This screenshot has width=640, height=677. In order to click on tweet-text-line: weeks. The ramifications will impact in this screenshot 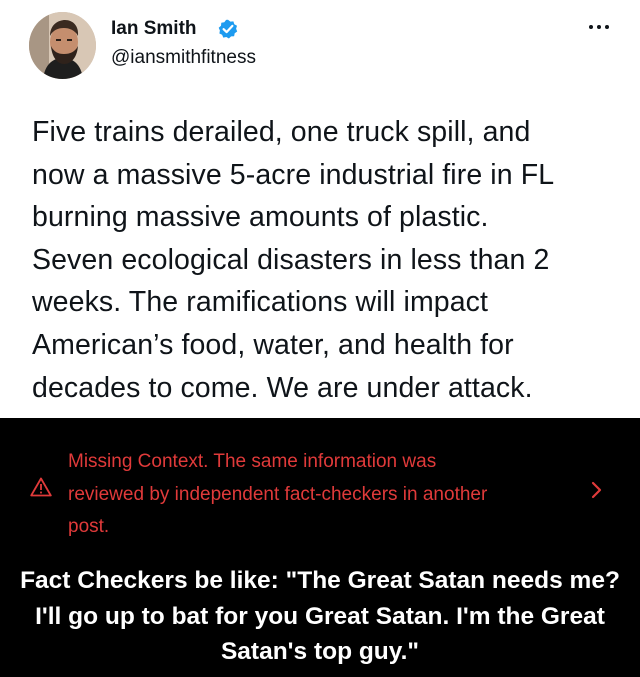, I will do `click(260, 302)`.